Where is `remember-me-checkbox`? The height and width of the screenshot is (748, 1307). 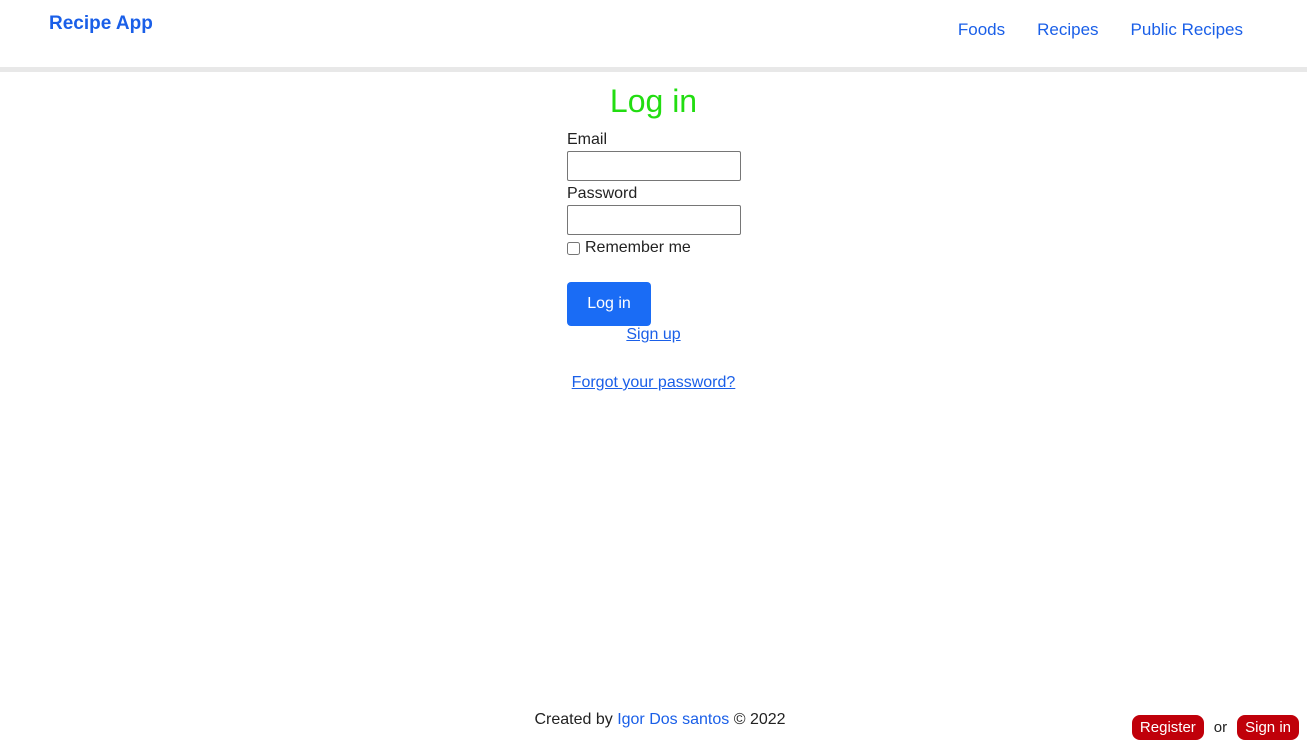 remember-me-checkbox is located at coordinates (573, 248).